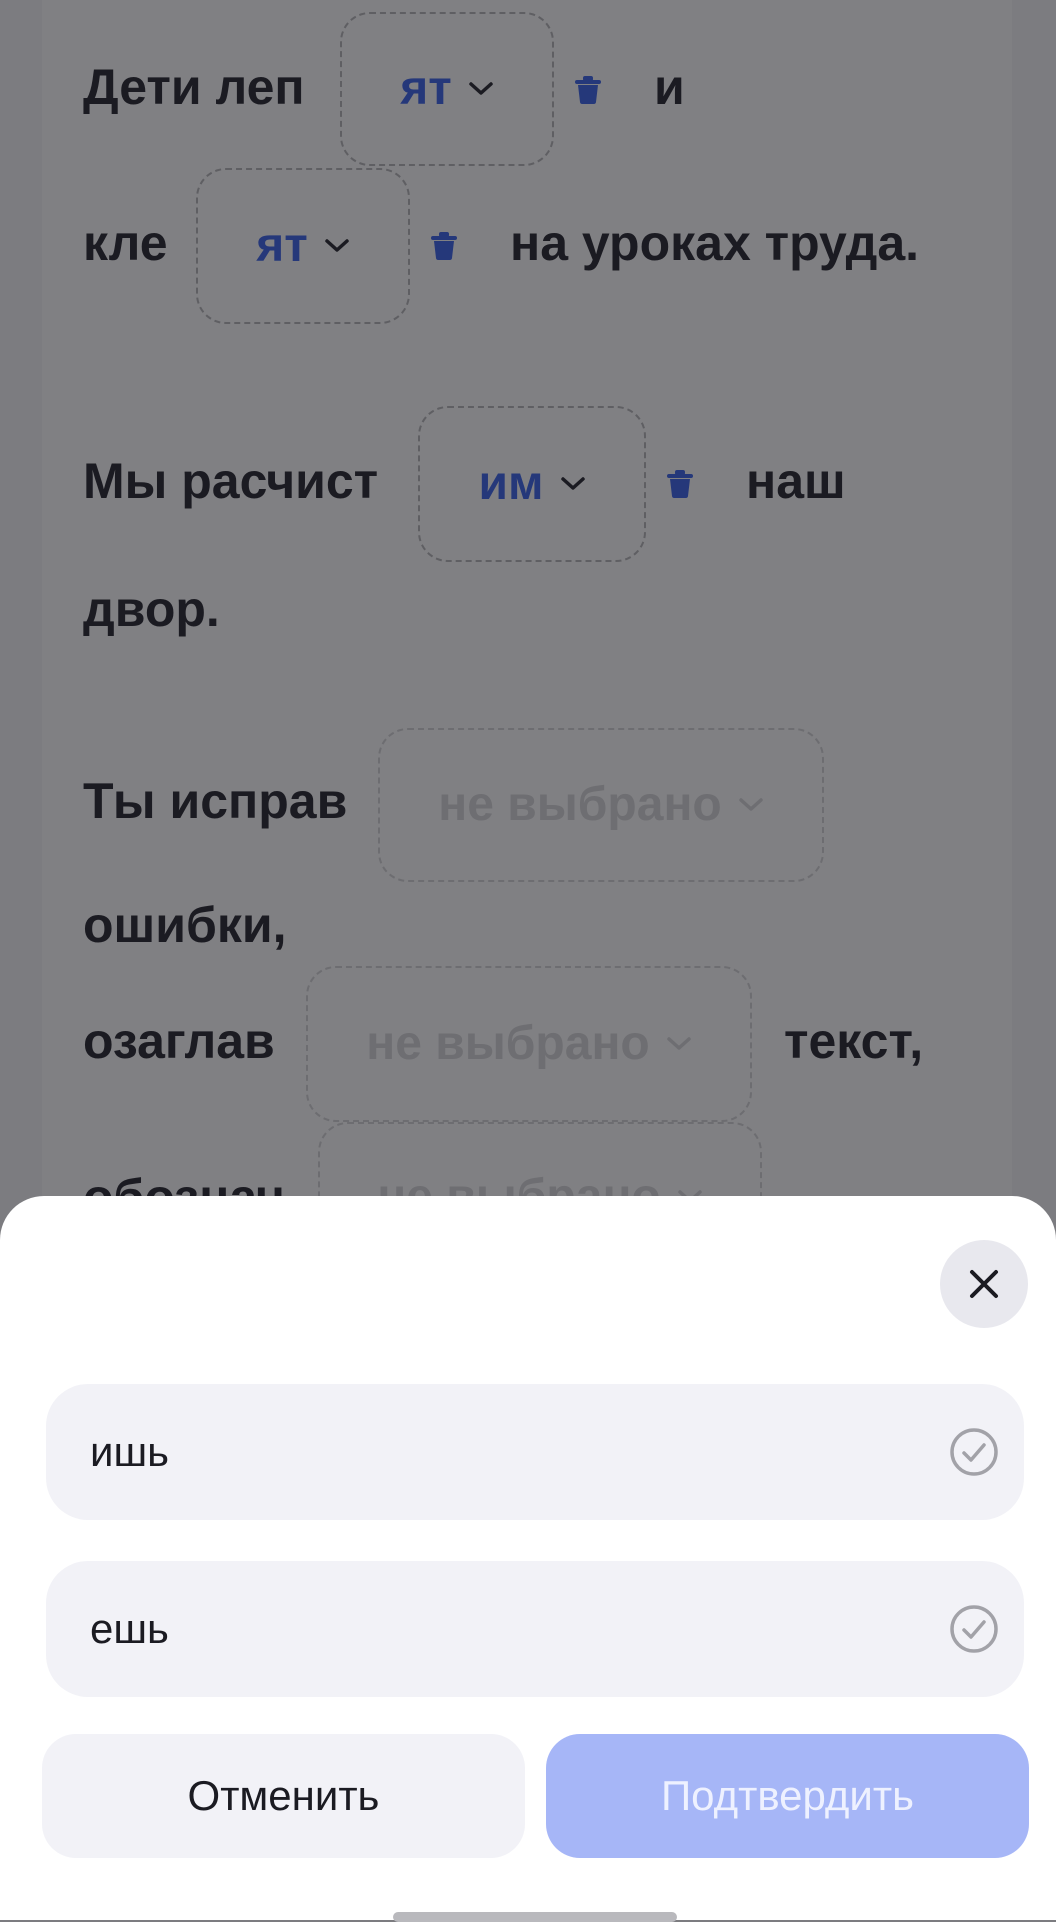 The image size is (1056, 1922). I want to click on sentence-word: двор., so click(151, 609).